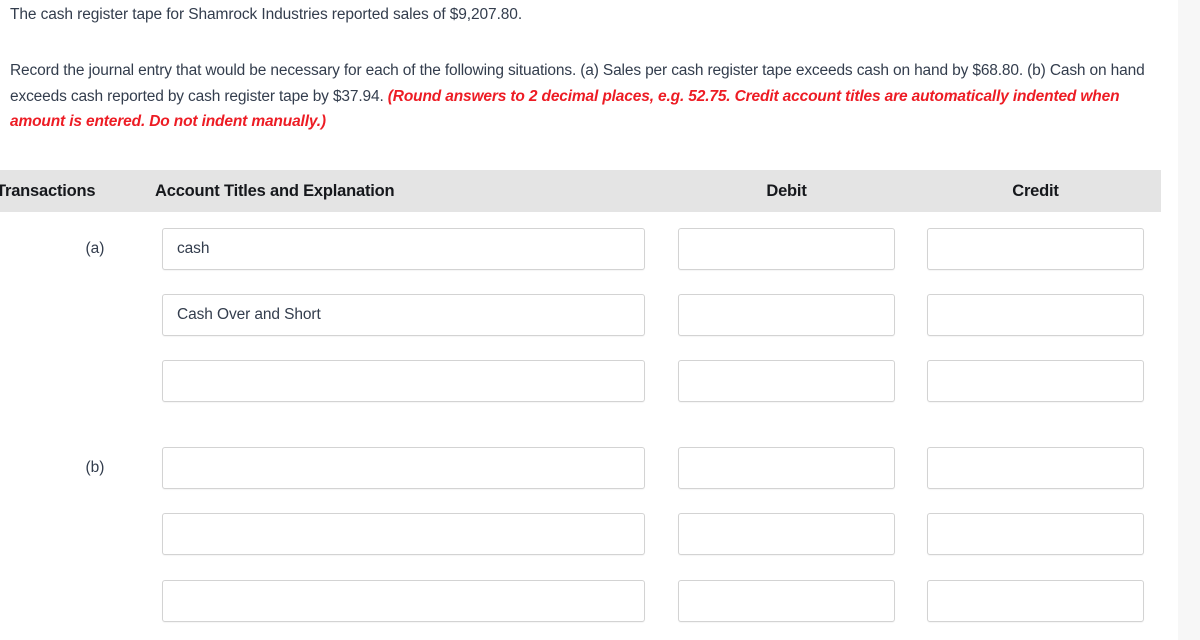  What do you see at coordinates (48, 191) in the screenshot?
I see `column-header-transactions: Transactions` at bounding box center [48, 191].